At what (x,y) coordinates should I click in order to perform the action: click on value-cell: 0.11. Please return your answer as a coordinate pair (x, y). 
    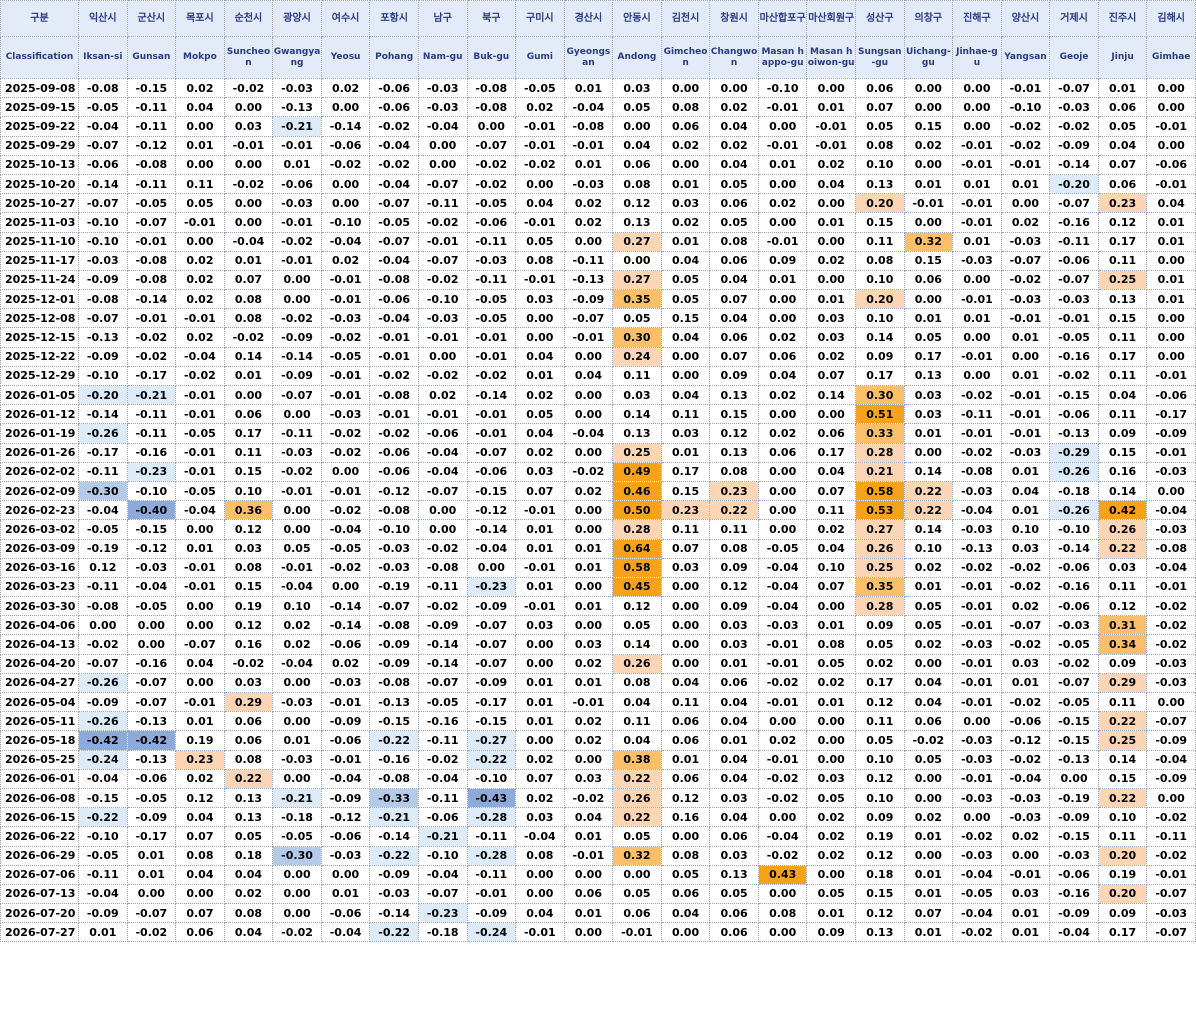
    Looking at the image, I should click on (637, 721).